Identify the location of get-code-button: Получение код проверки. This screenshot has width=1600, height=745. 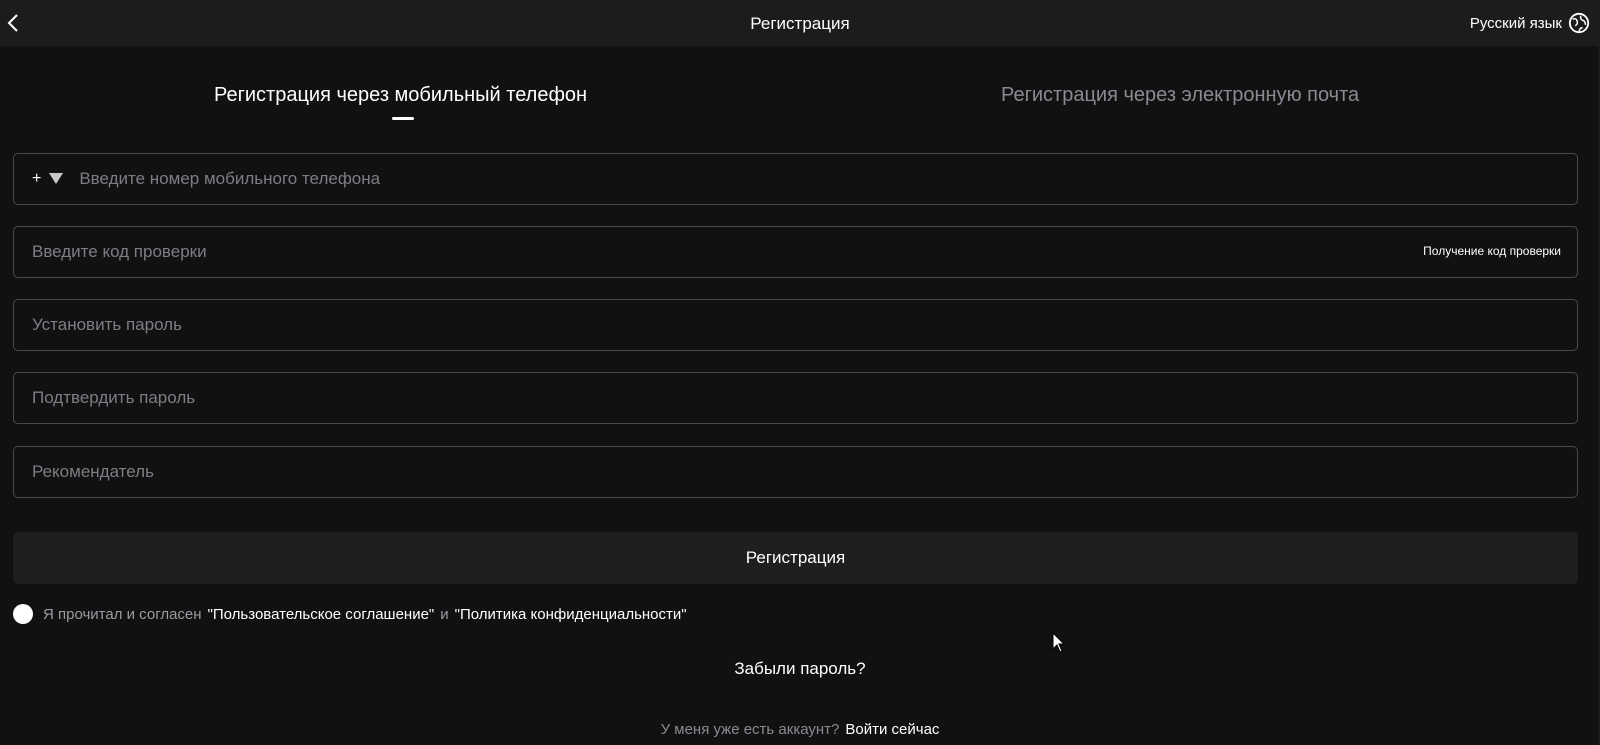
(1492, 251).